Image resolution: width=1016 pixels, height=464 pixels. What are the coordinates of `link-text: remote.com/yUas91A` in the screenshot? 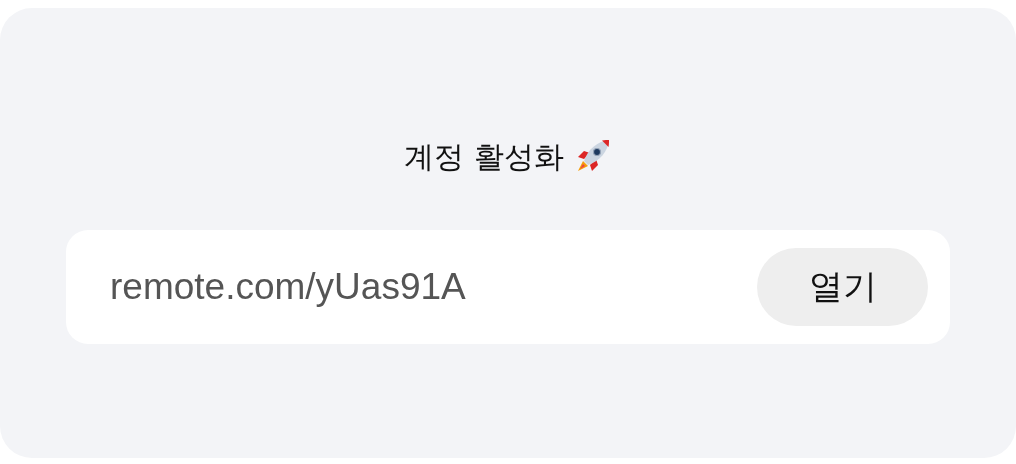 It's located at (288, 287).